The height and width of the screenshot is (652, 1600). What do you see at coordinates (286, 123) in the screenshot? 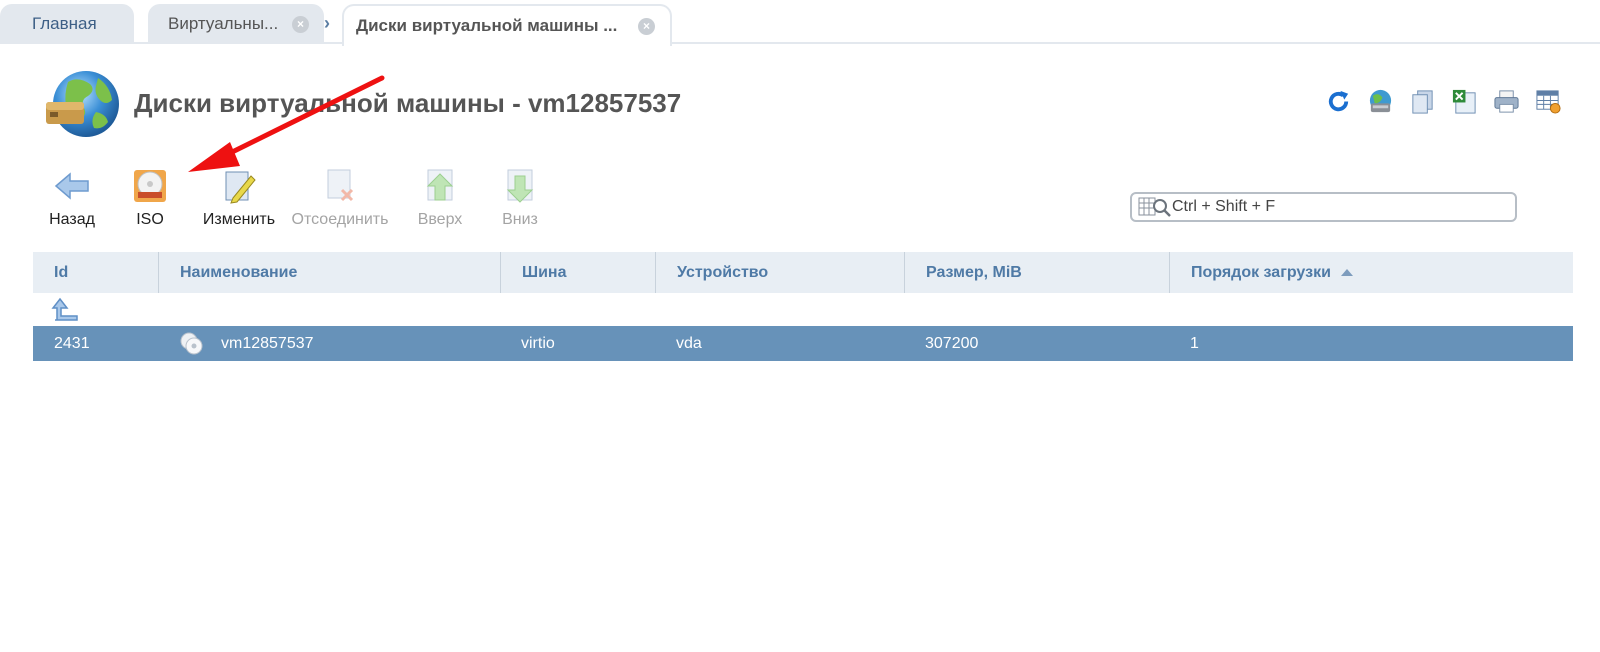
I see `annotation-arrow-icon` at bounding box center [286, 123].